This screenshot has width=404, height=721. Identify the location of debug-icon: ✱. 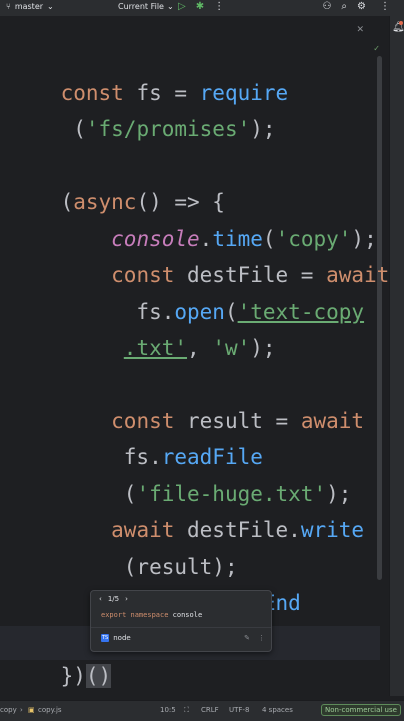
(200, 6).